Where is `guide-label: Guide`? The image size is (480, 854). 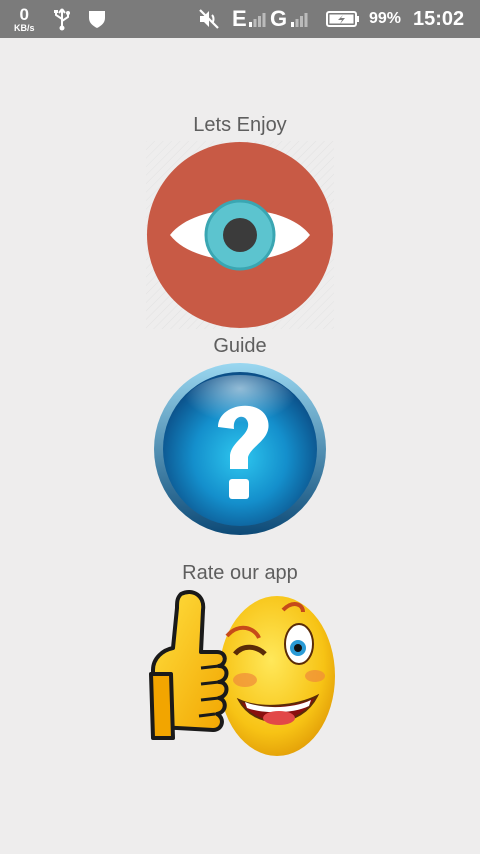 guide-label: Guide is located at coordinates (240, 346).